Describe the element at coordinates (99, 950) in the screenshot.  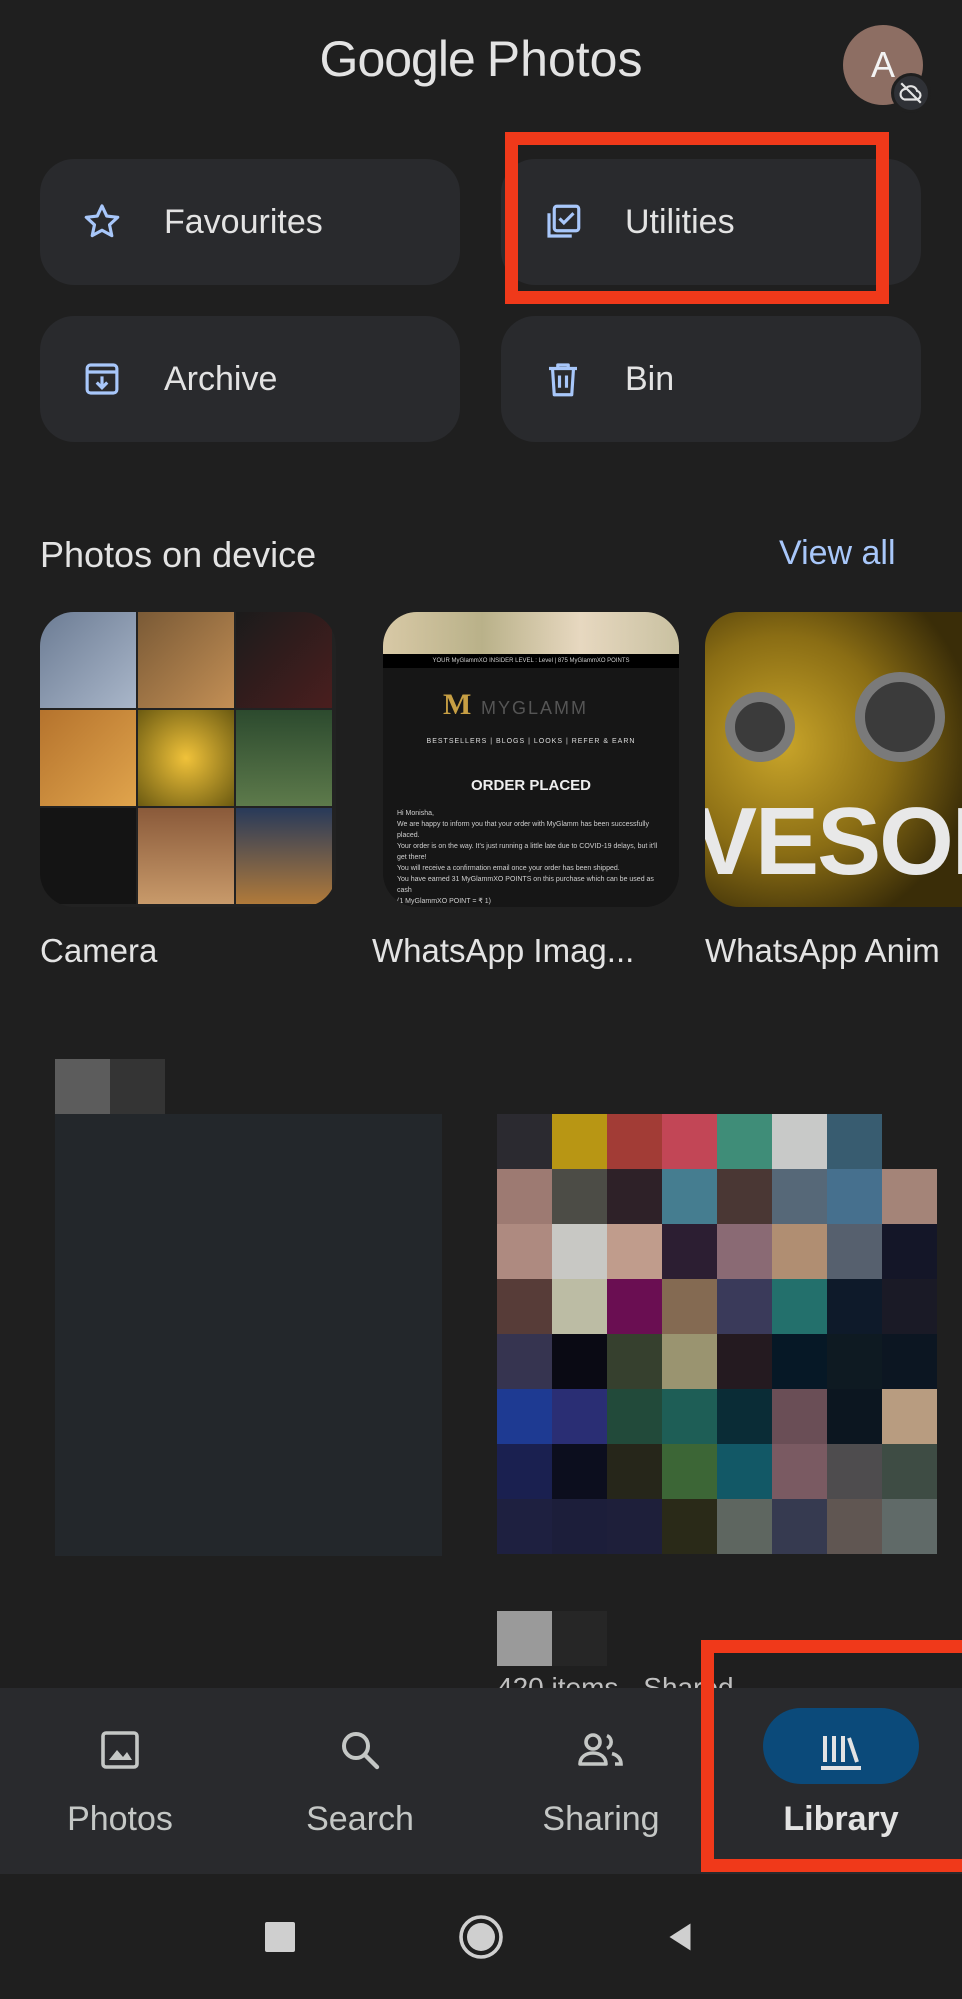
I see `camera-album-label: Camera` at that location.